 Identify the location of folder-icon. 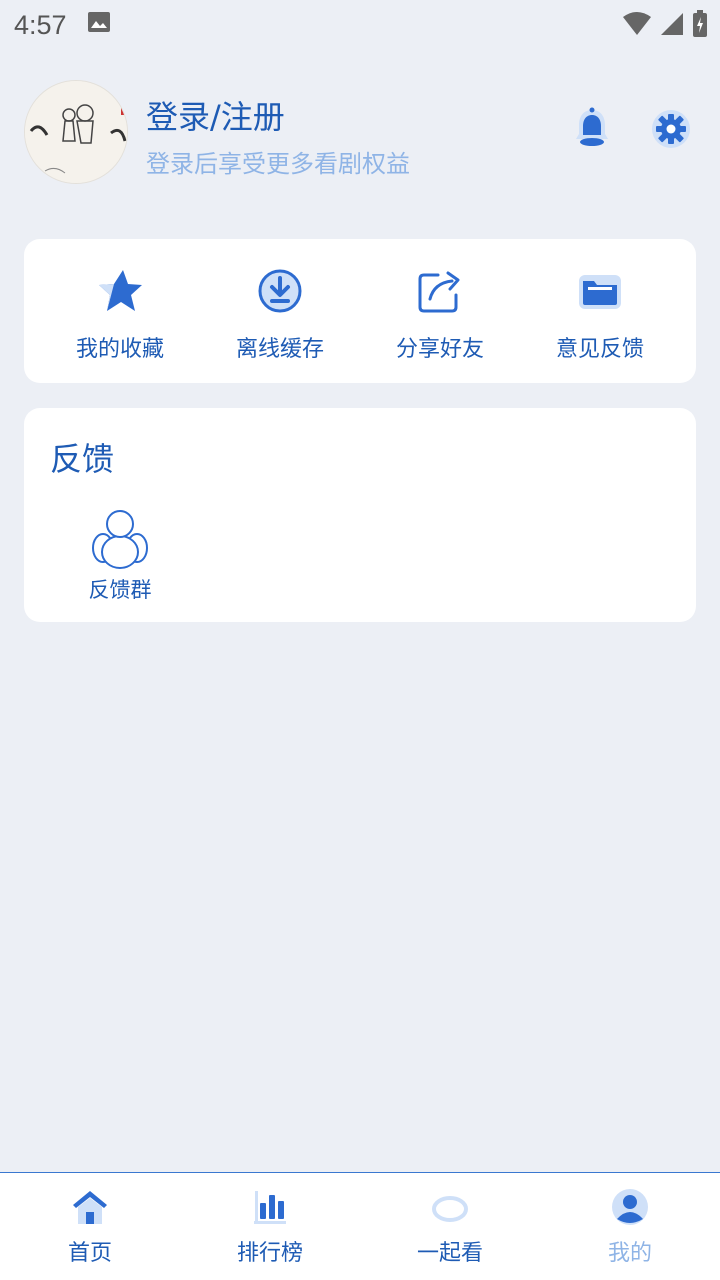
(600, 292).